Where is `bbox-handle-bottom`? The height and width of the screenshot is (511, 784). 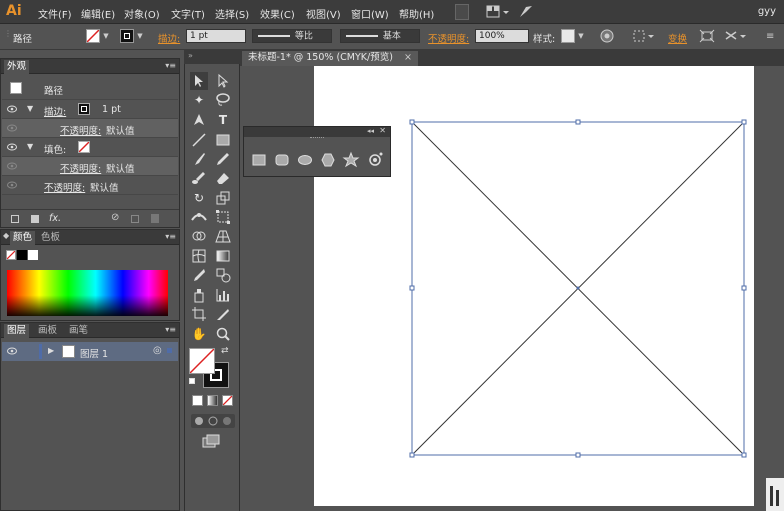 bbox-handle-bottom is located at coordinates (578, 455).